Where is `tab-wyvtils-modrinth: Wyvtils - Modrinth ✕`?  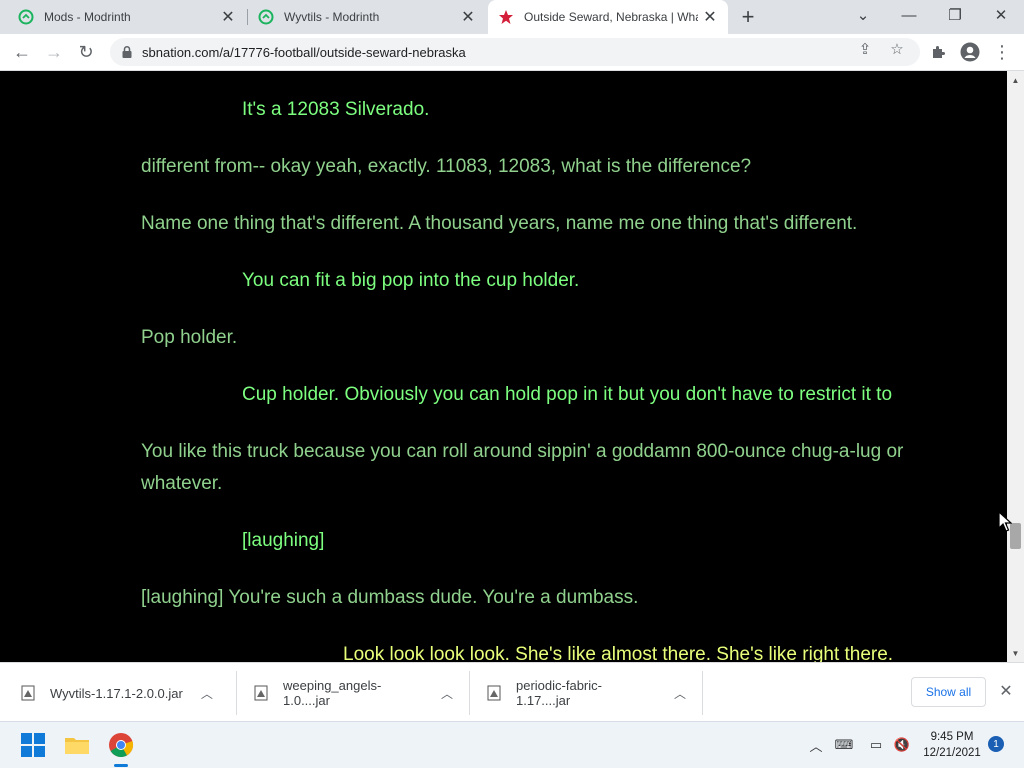
tab-wyvtils-modrinth: Wyvtils - Modrinth ✕ is located at coordinates (363, 17).